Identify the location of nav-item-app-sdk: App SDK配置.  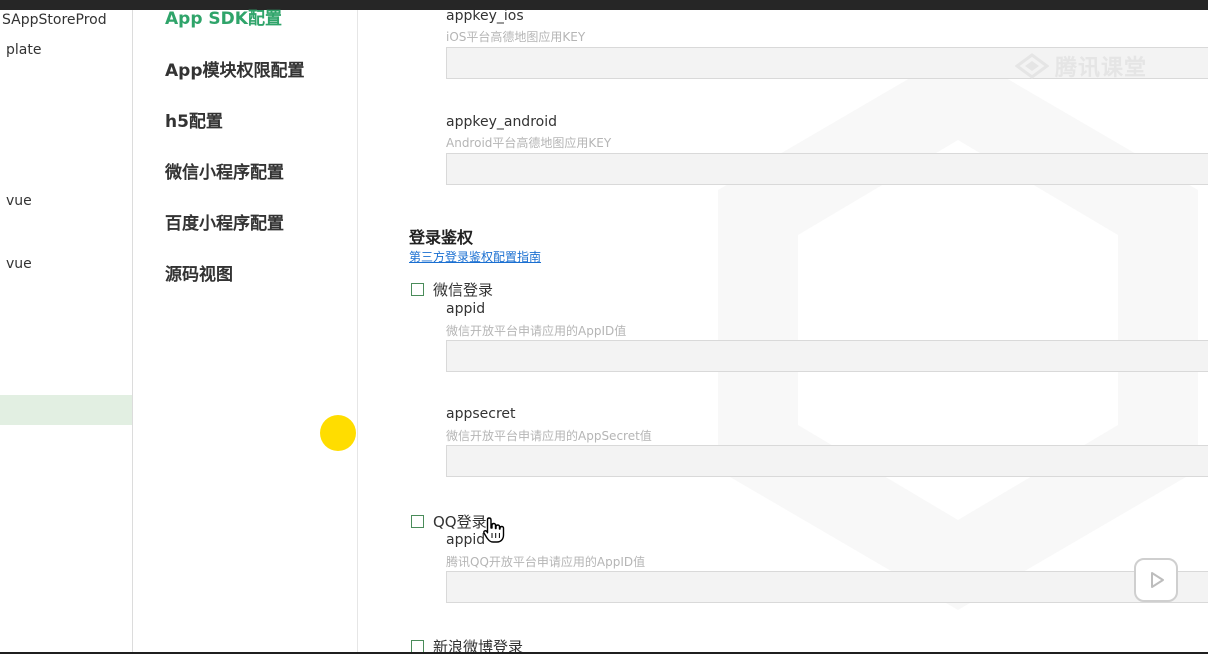
(223, 16).